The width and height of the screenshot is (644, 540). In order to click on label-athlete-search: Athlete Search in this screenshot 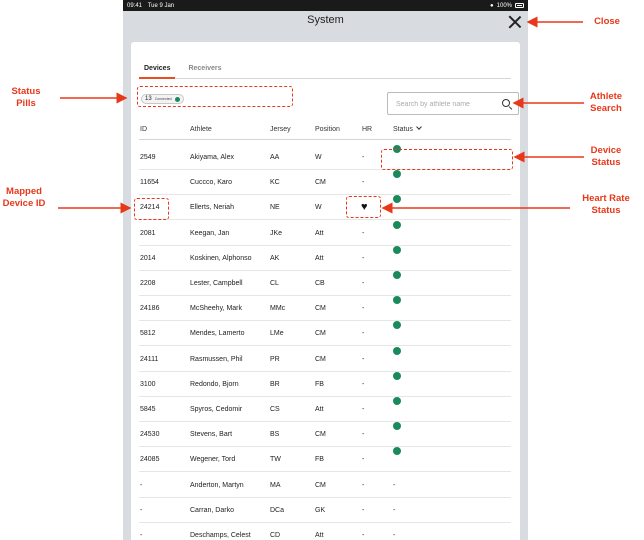, I will do `click(606, 102)`.